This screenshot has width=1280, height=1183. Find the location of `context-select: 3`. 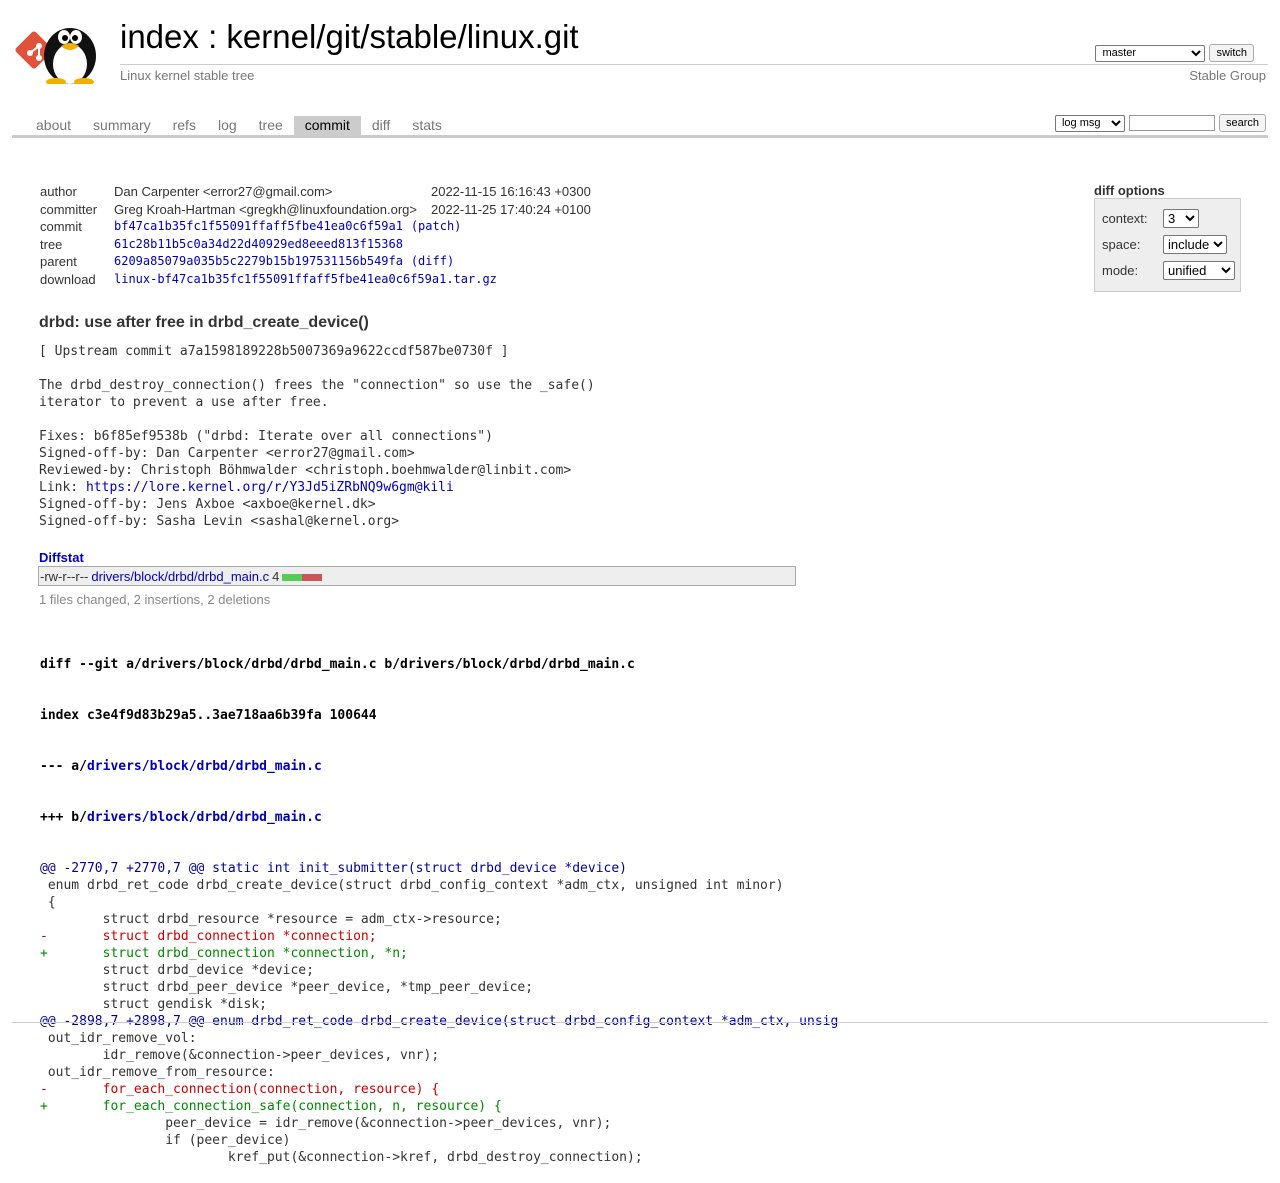

context-select: 3 is located at coordinates (1181, 218).